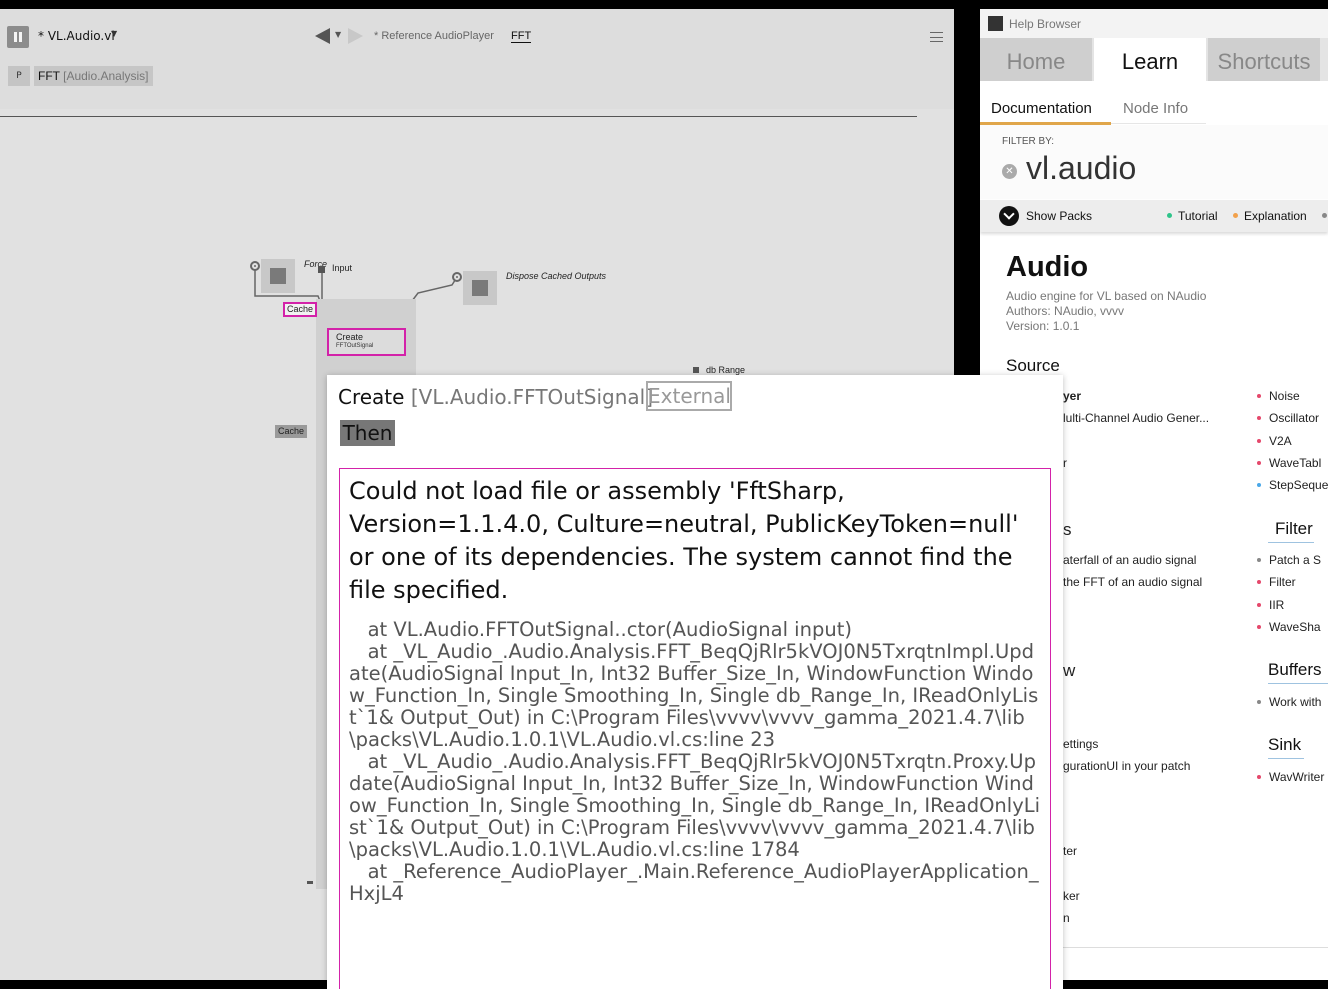  I want to click on list-item: WaveSha, so click(1295, 627).